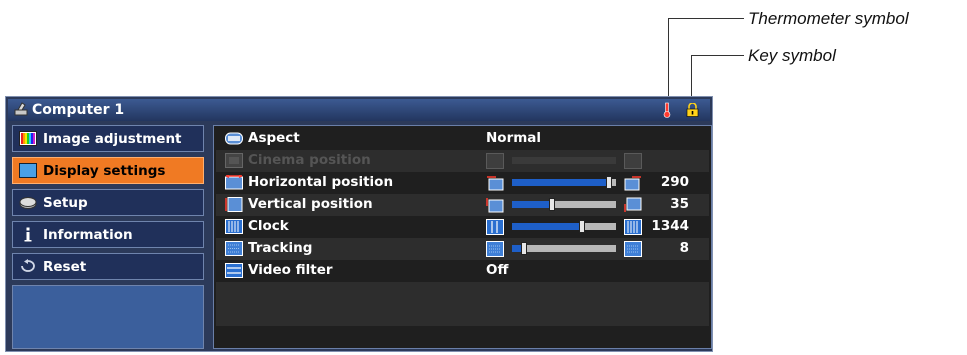 The height and width of the screenshot is (355, 967). What do you see at coordinates (78, 110) in the screenshot?
I see `window-title: Computer 1` at bounding box center [78, 110].